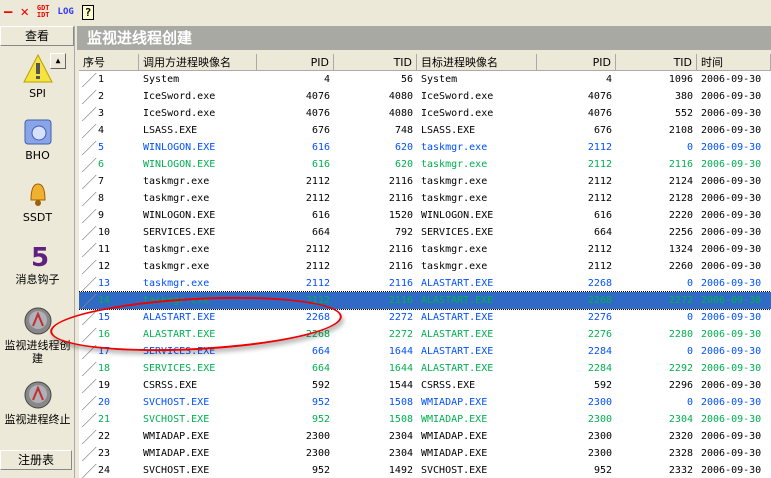  I want to click on close-button: ✕, so click(24, 12).